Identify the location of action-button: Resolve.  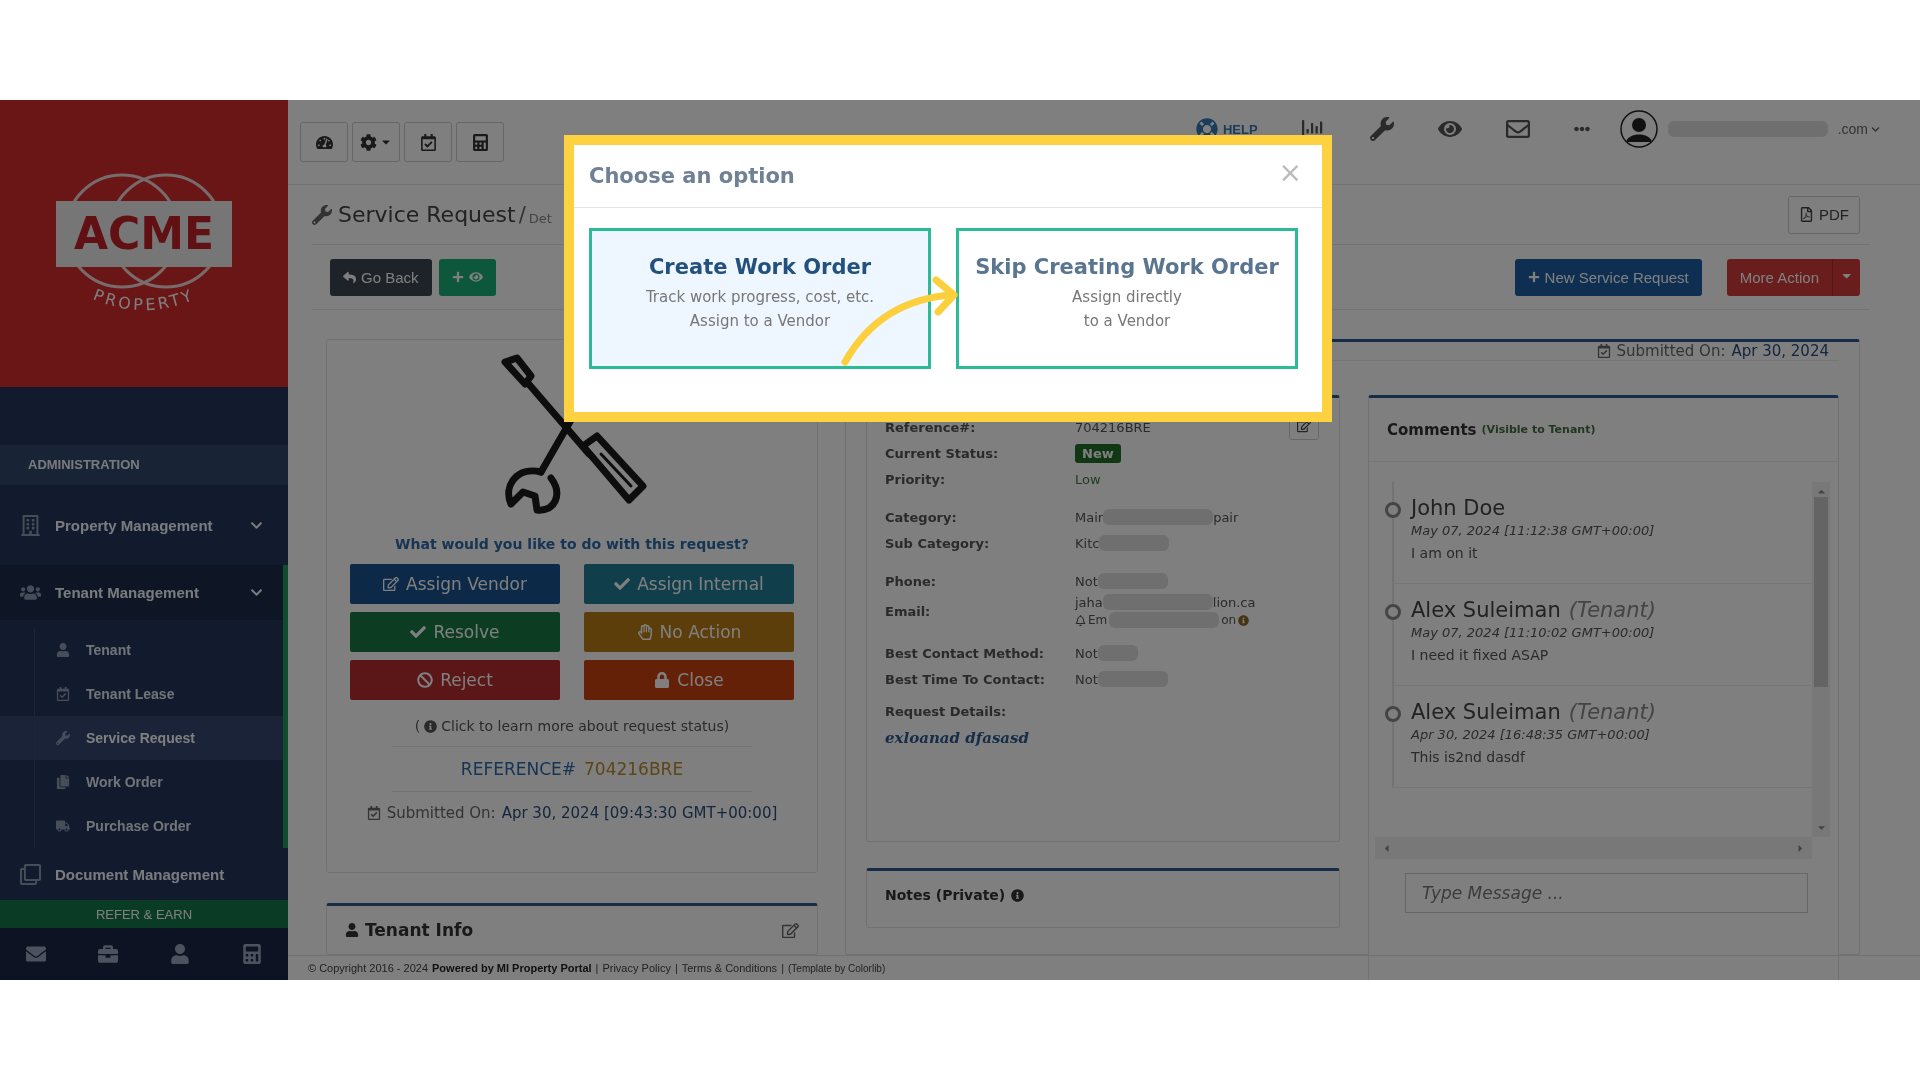
(455, 632).